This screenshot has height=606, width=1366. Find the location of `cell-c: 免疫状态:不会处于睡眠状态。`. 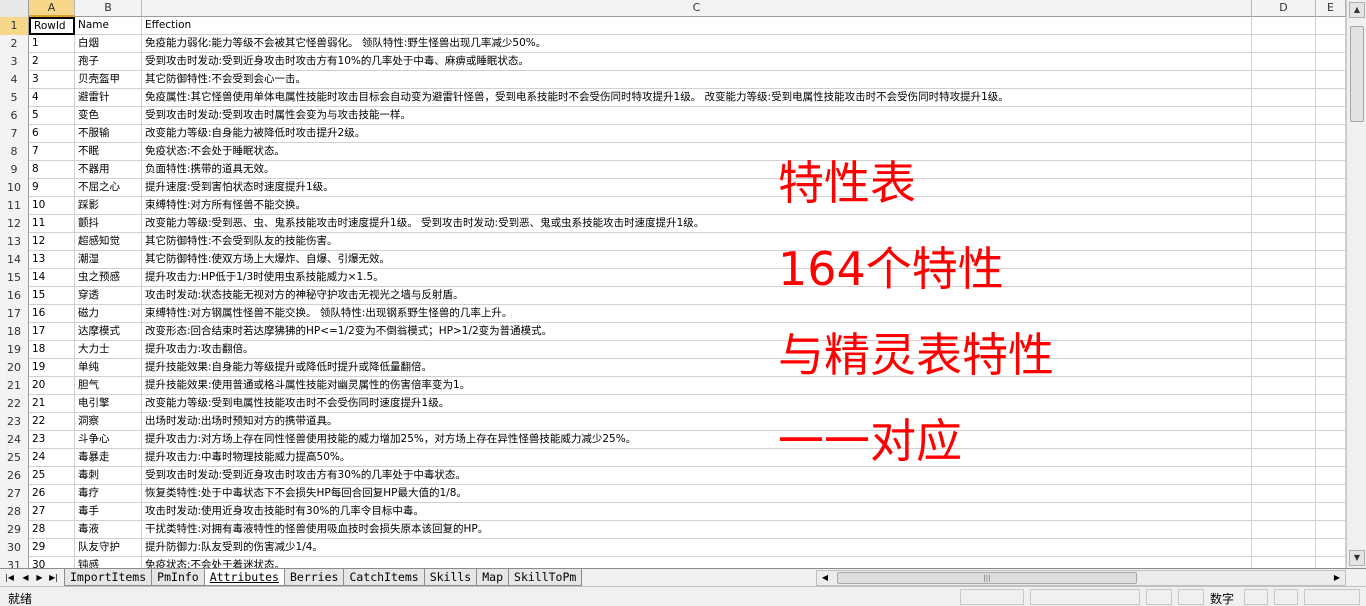

cell-c: 免疫状态:不会处于睡眠状态。 is located at coordinates (697, 152).